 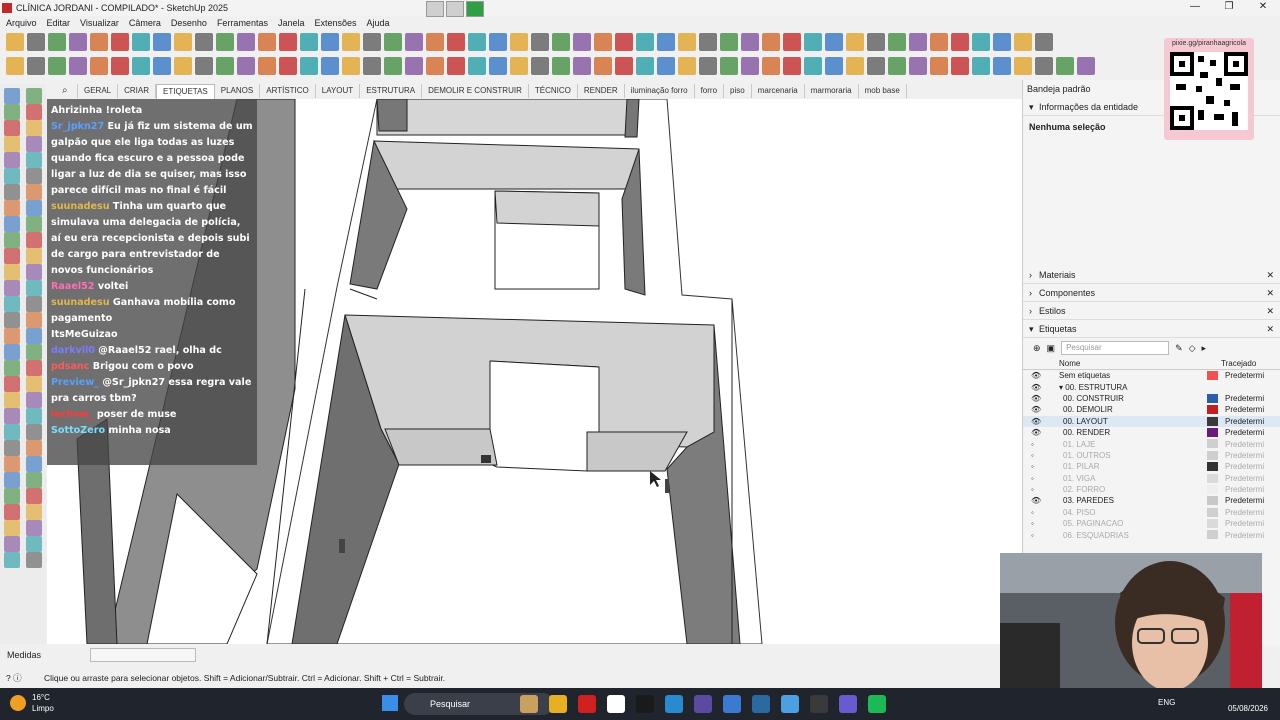 What do you see at coordinates (1192, 348) in the screenshot?
I see `tag-tool-icon: ◇` at bounding box center [1192, 348].